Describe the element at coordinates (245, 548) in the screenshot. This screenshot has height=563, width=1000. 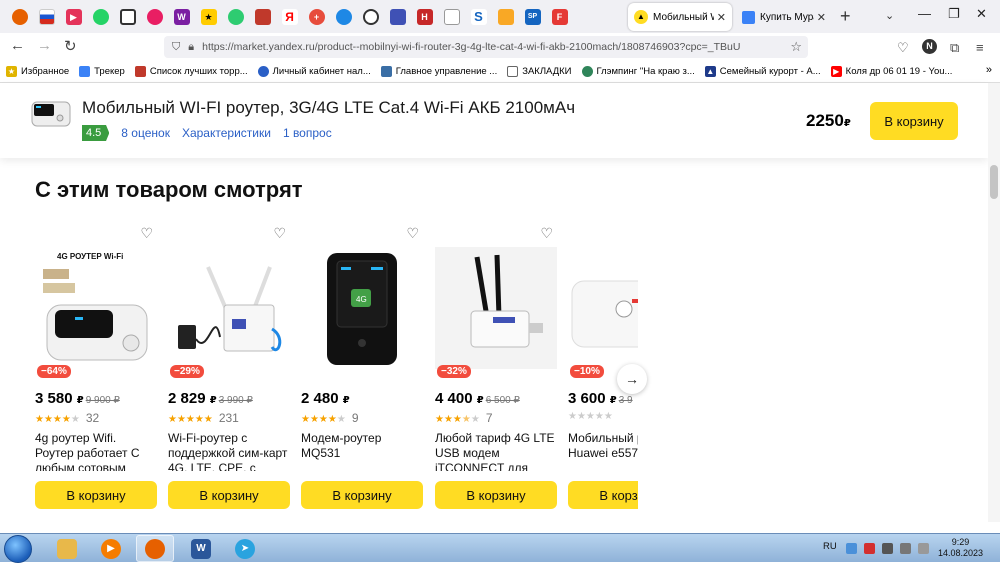
I see `telegram-taskbar-icon: ➤` at that location.